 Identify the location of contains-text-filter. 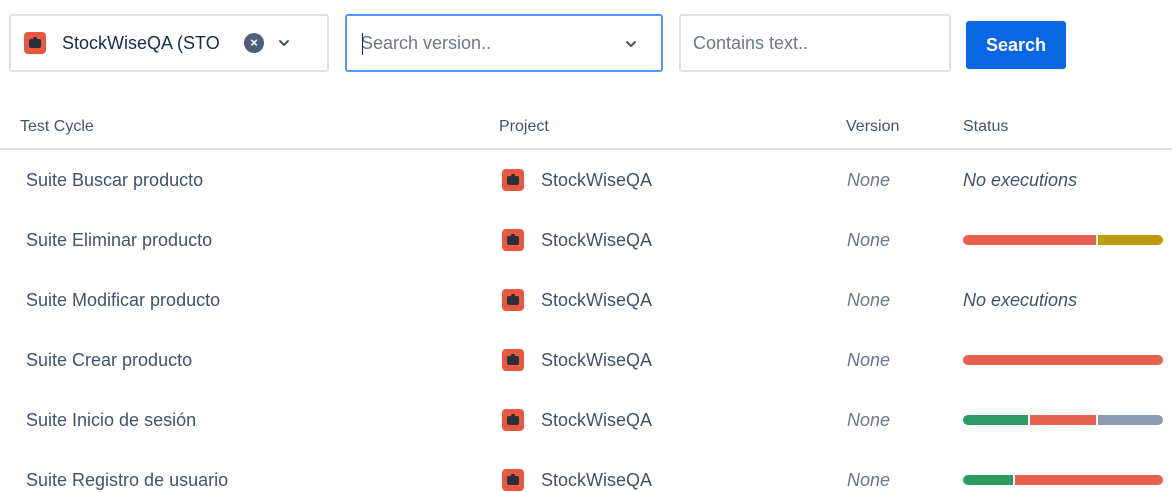
(815, 43).